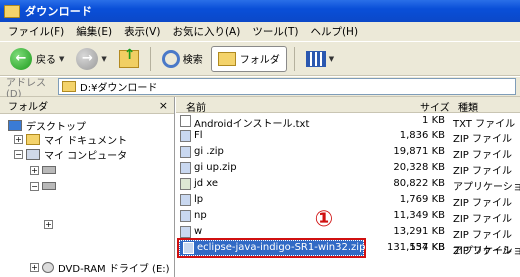 The image size is (520, 277). What do you see at coordinates (348, 105) in the screenshot?
I see `column-headers: 名前 サイズ 種類` at bounding box center [348, 105].